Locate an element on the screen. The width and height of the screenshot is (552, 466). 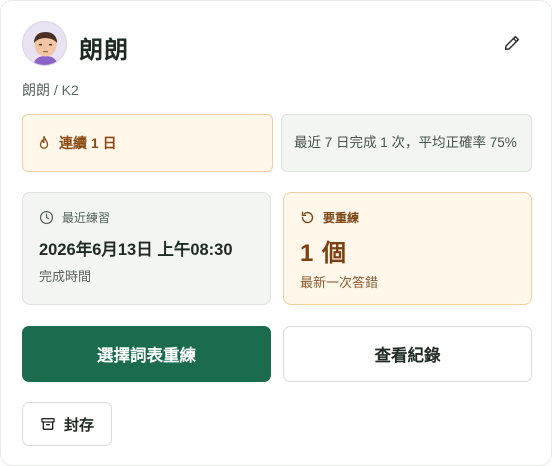
pencil-icon is located at coordinates (512, 43).